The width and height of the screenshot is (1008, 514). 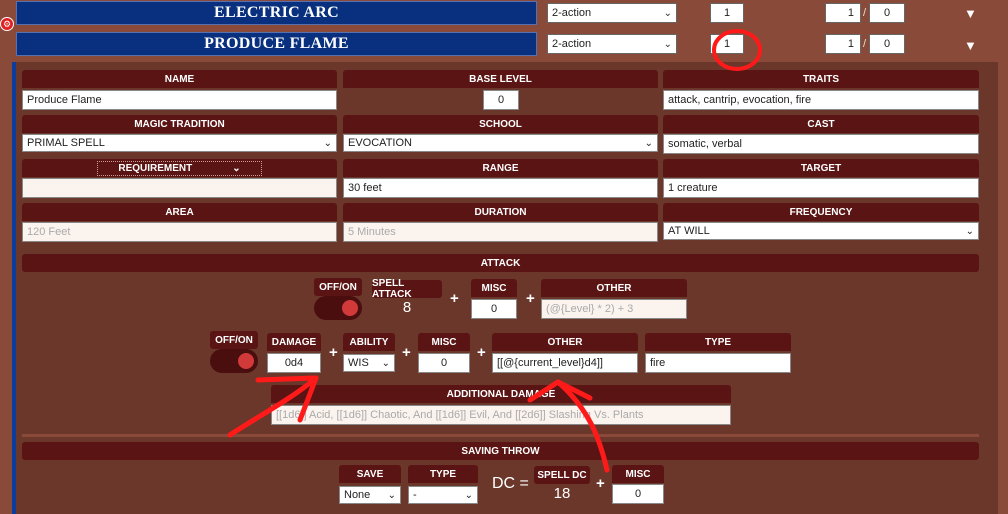 What do you see at coordinates (443, 474) in the screenshot?
I see `save-type-label: TYPE` at bounding box center [443, 474].